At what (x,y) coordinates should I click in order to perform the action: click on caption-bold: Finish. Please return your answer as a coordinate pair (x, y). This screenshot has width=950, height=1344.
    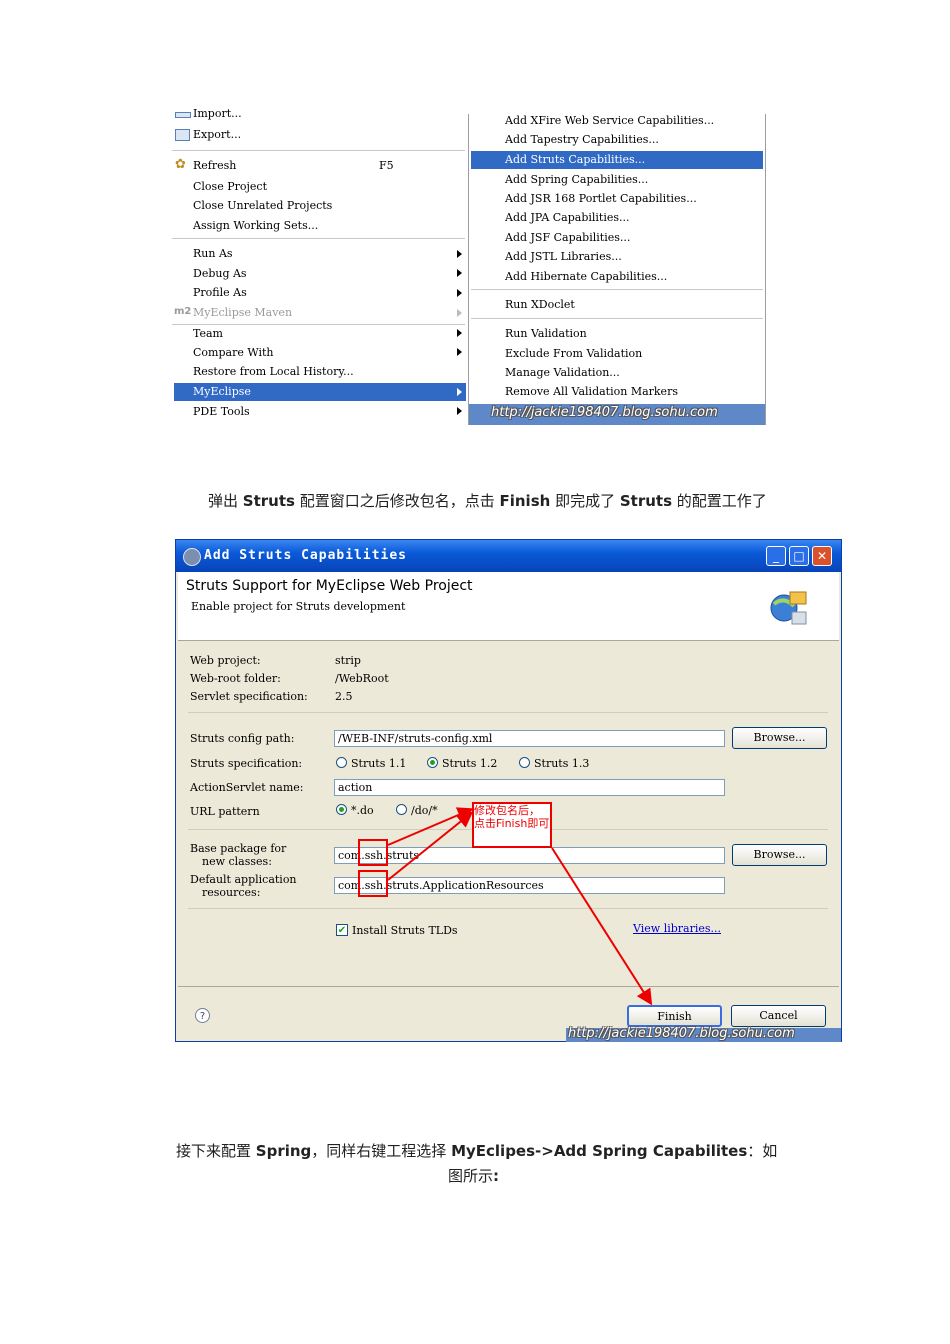
    Looking at the image, I should click on (525, 501).